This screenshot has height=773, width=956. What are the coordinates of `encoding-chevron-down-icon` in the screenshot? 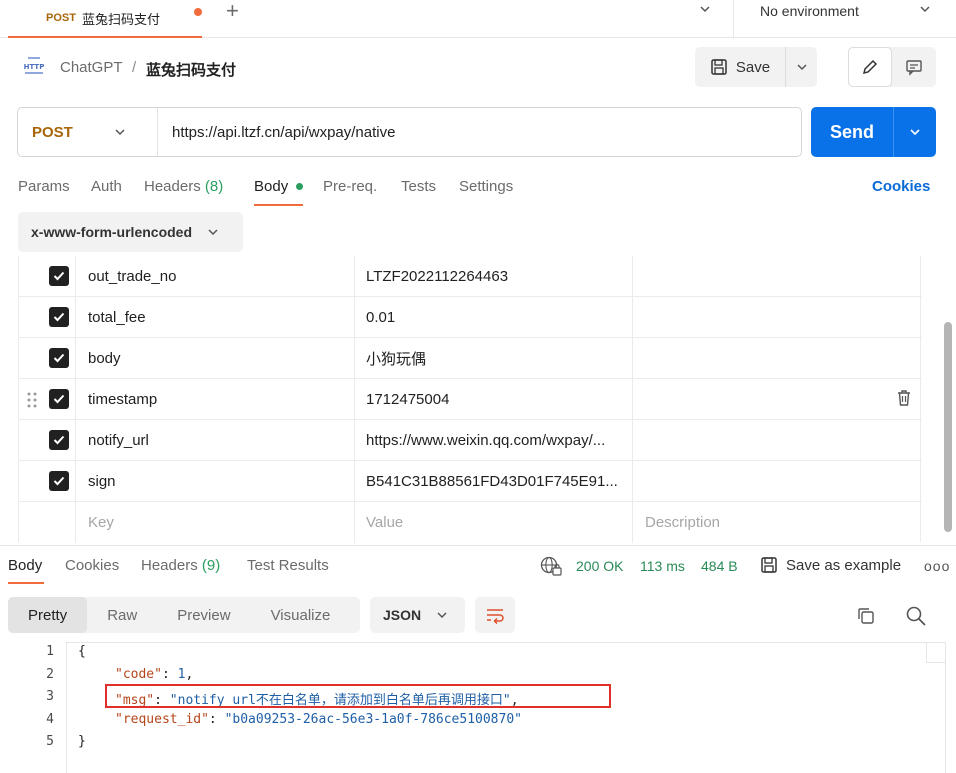 It's located at (213, 232).